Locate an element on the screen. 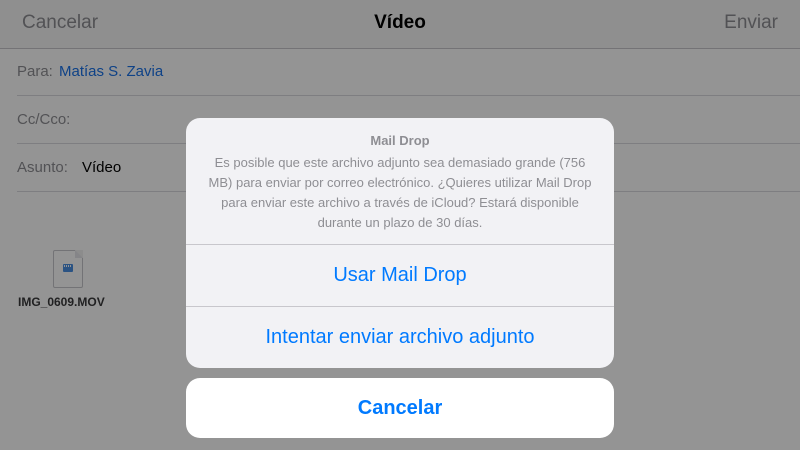 This screenshot has height=450, width=800. action-sheet-title: Mail Drop is located at coordinates (400, 140).